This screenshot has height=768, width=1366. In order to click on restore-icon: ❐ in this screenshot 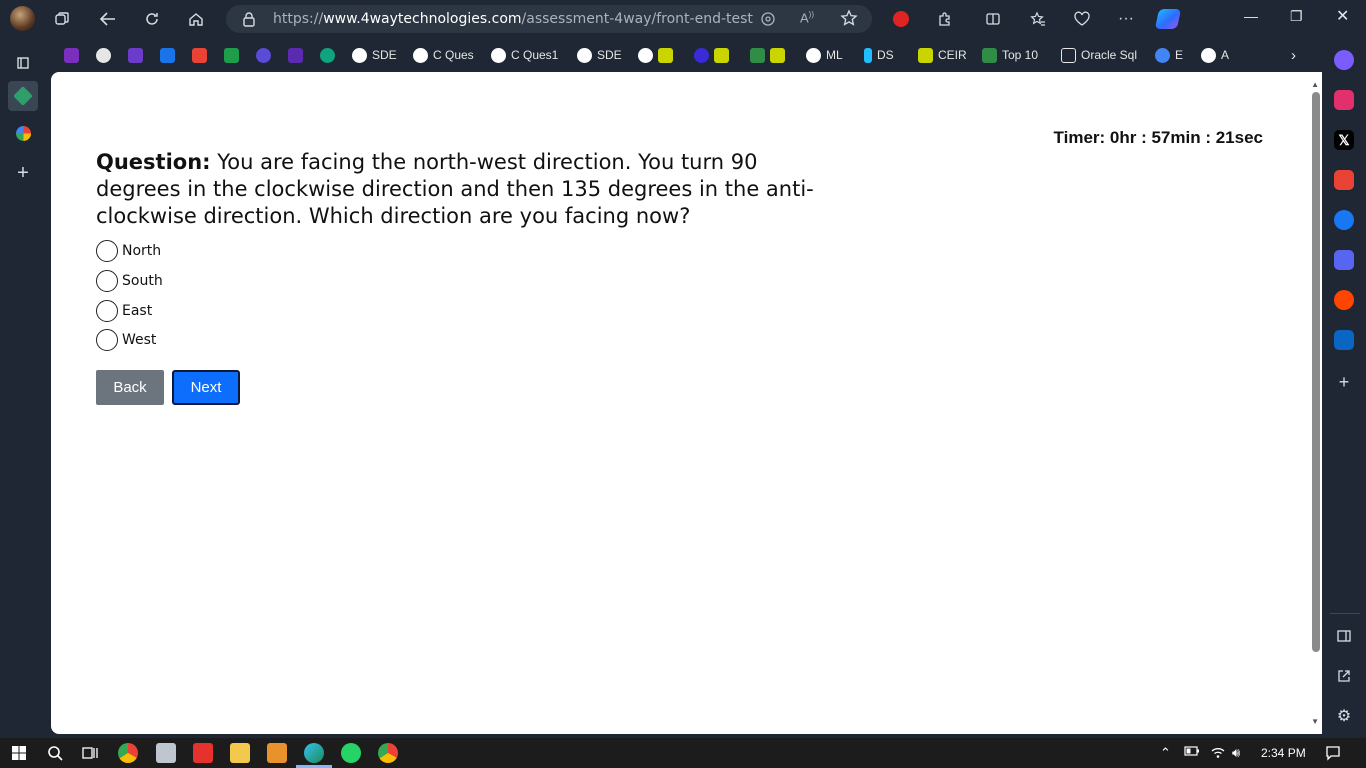, I will do `click(1296, 16)`.